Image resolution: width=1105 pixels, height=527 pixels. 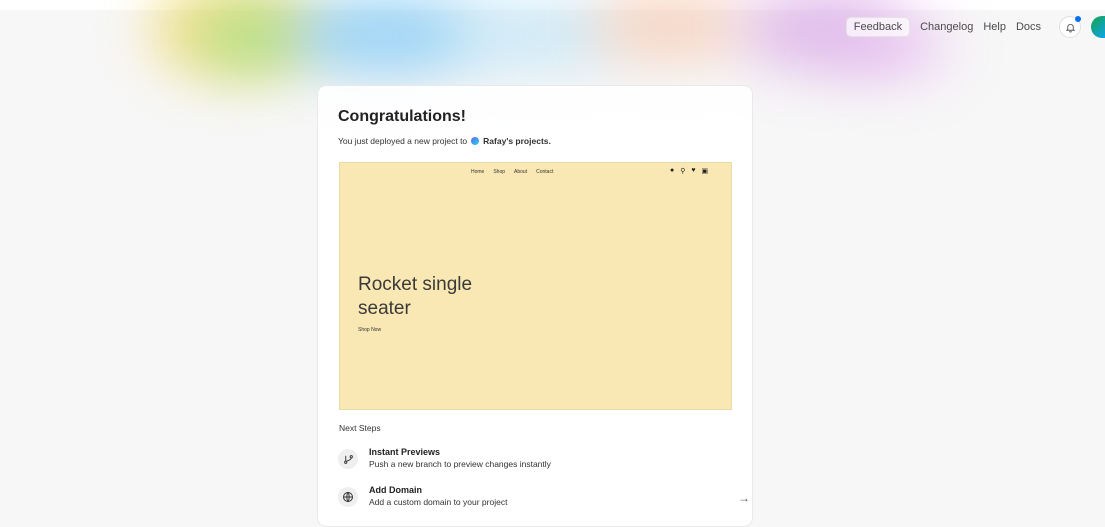 I want to click on preview-shop-now: Shop Now, so click(x=370, y=330).